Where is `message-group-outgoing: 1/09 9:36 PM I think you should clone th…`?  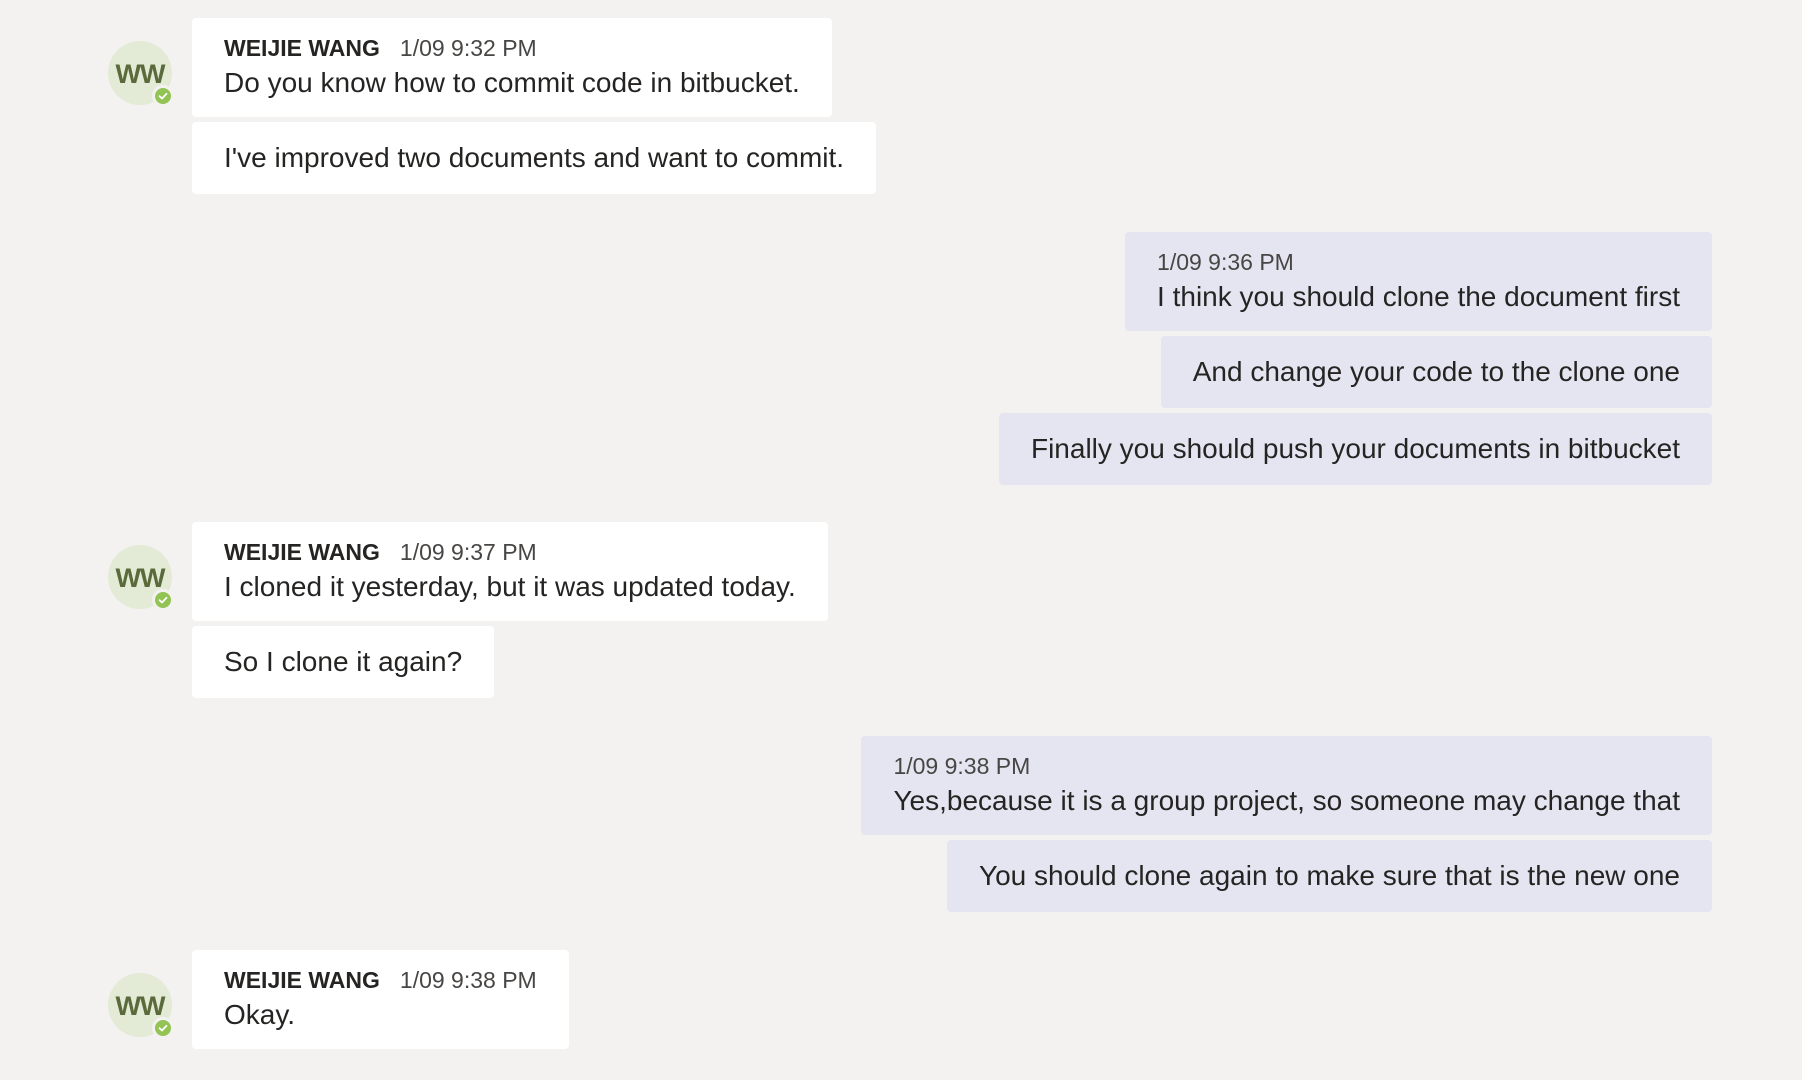
message-group-outgoing: 1/09 9:36 PM I think you should clone th… is located at coordinates (1355, 361).